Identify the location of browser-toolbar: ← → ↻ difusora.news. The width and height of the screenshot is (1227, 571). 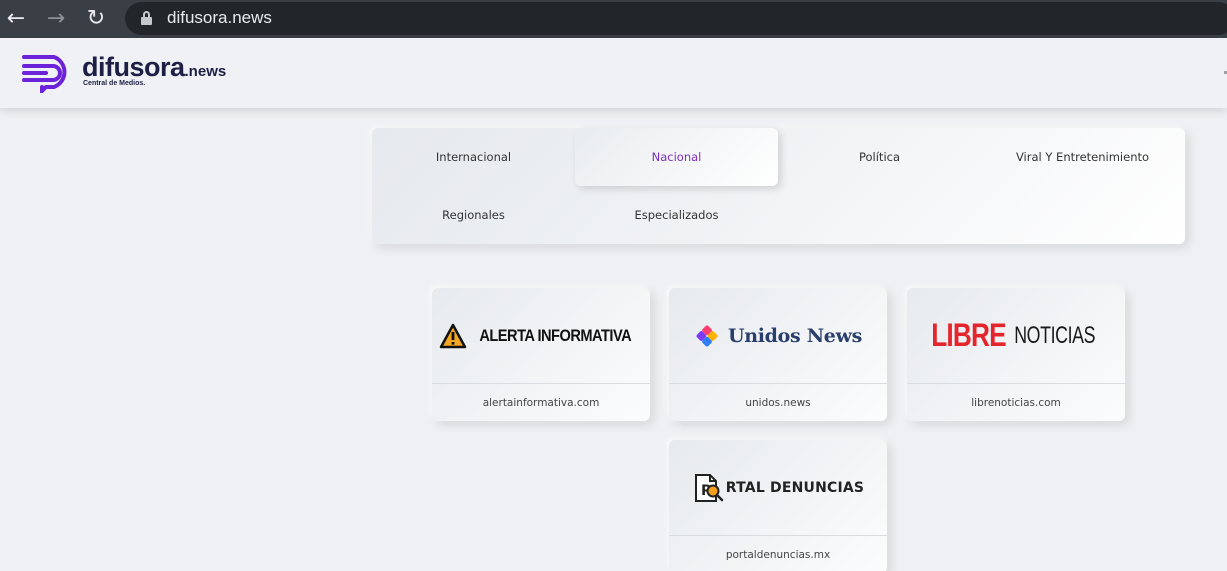
(613, 19).